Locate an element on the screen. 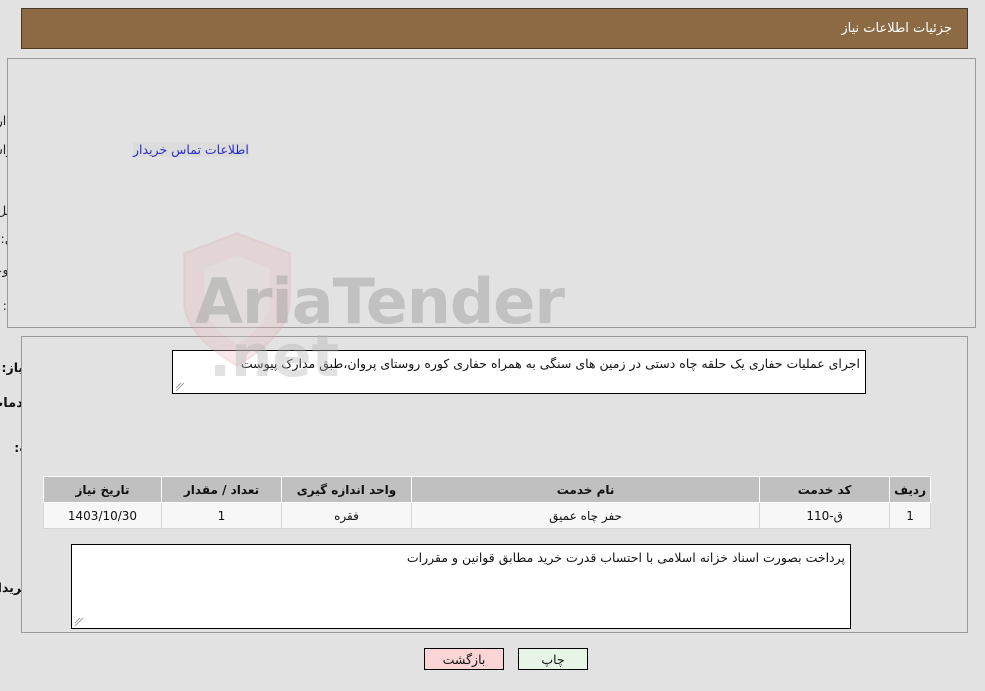  page-header: جزئیات اطلاعات نیاز is located at coordinates (495, 28).